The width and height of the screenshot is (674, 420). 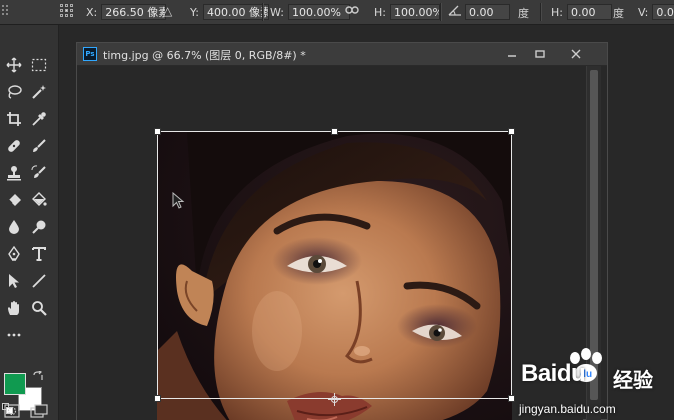 I want to click on paint-bucket-icon, so click(x=39, y=200).